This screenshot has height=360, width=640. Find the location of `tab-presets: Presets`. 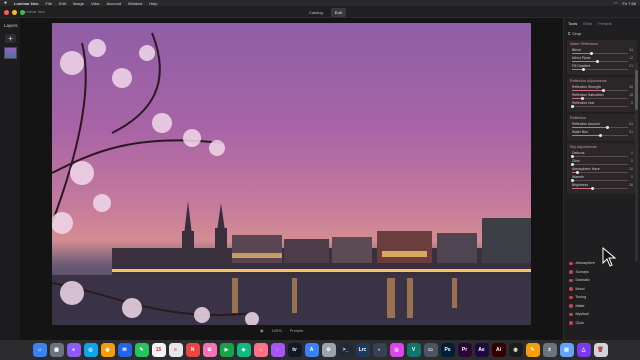

tab-presets: Presets is located at coordinates (605, 23).